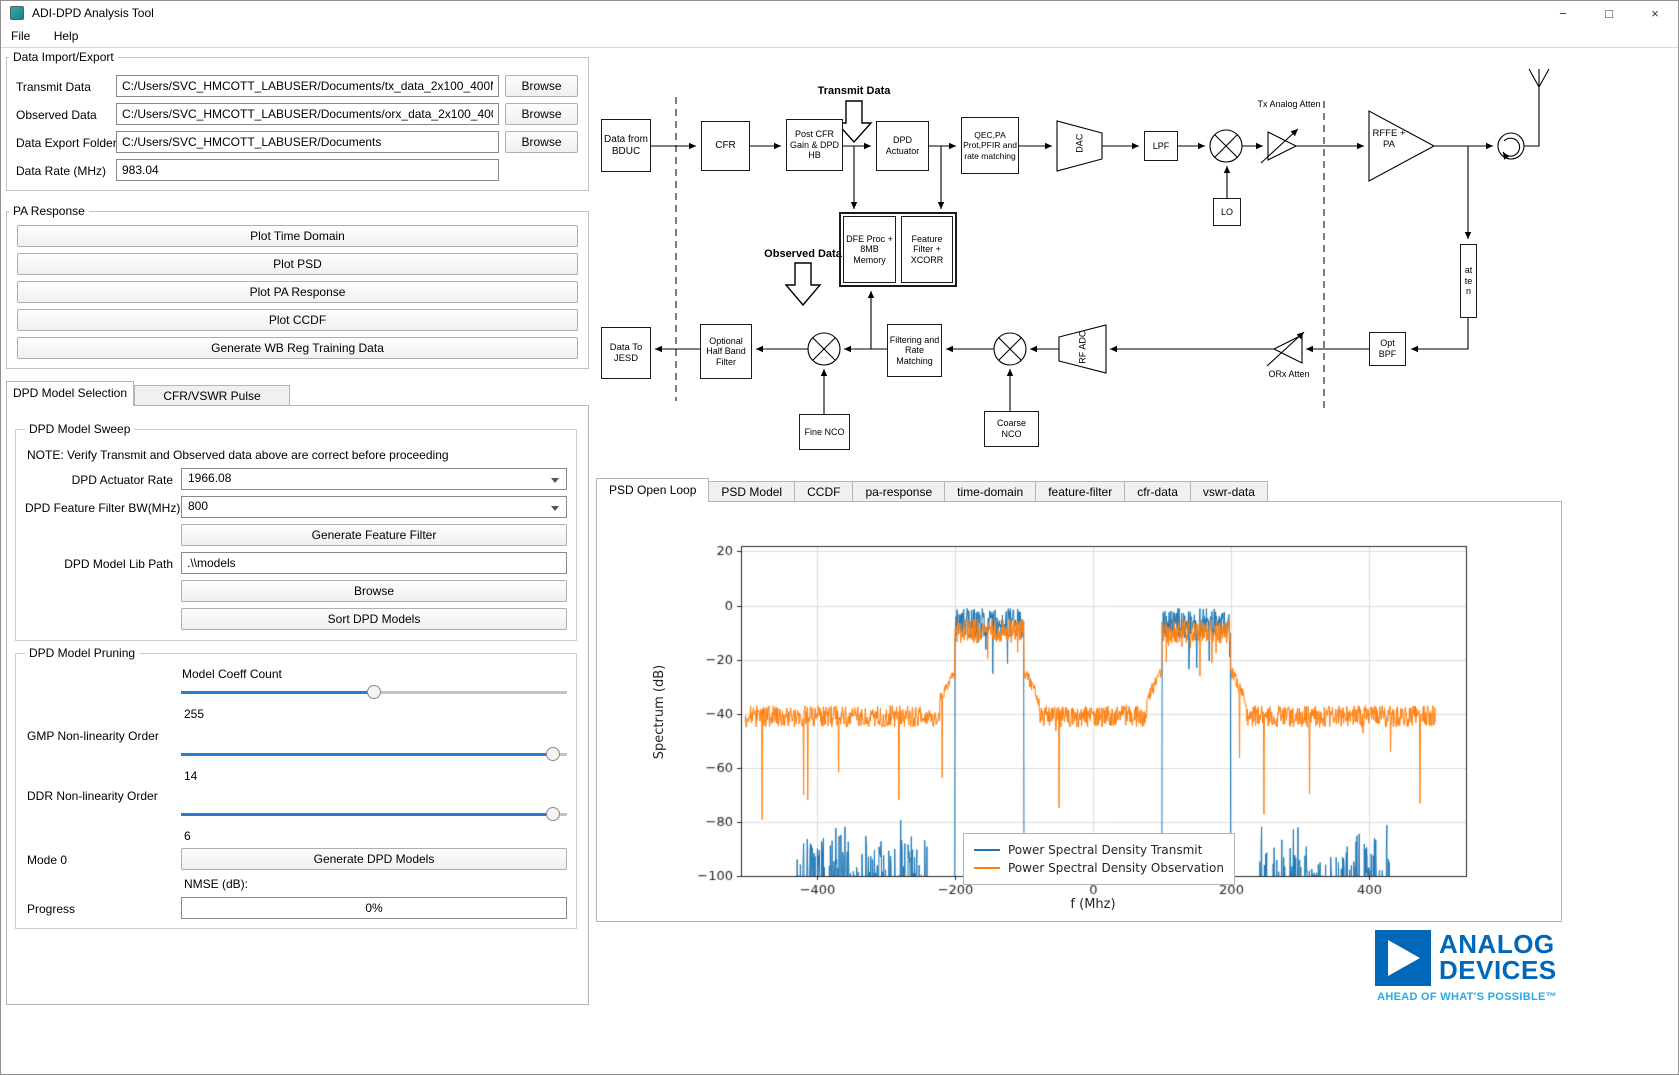  Describe the element at coordinates (987, 868) in the screenshot. I see `legend-swatch-observation` at that location.